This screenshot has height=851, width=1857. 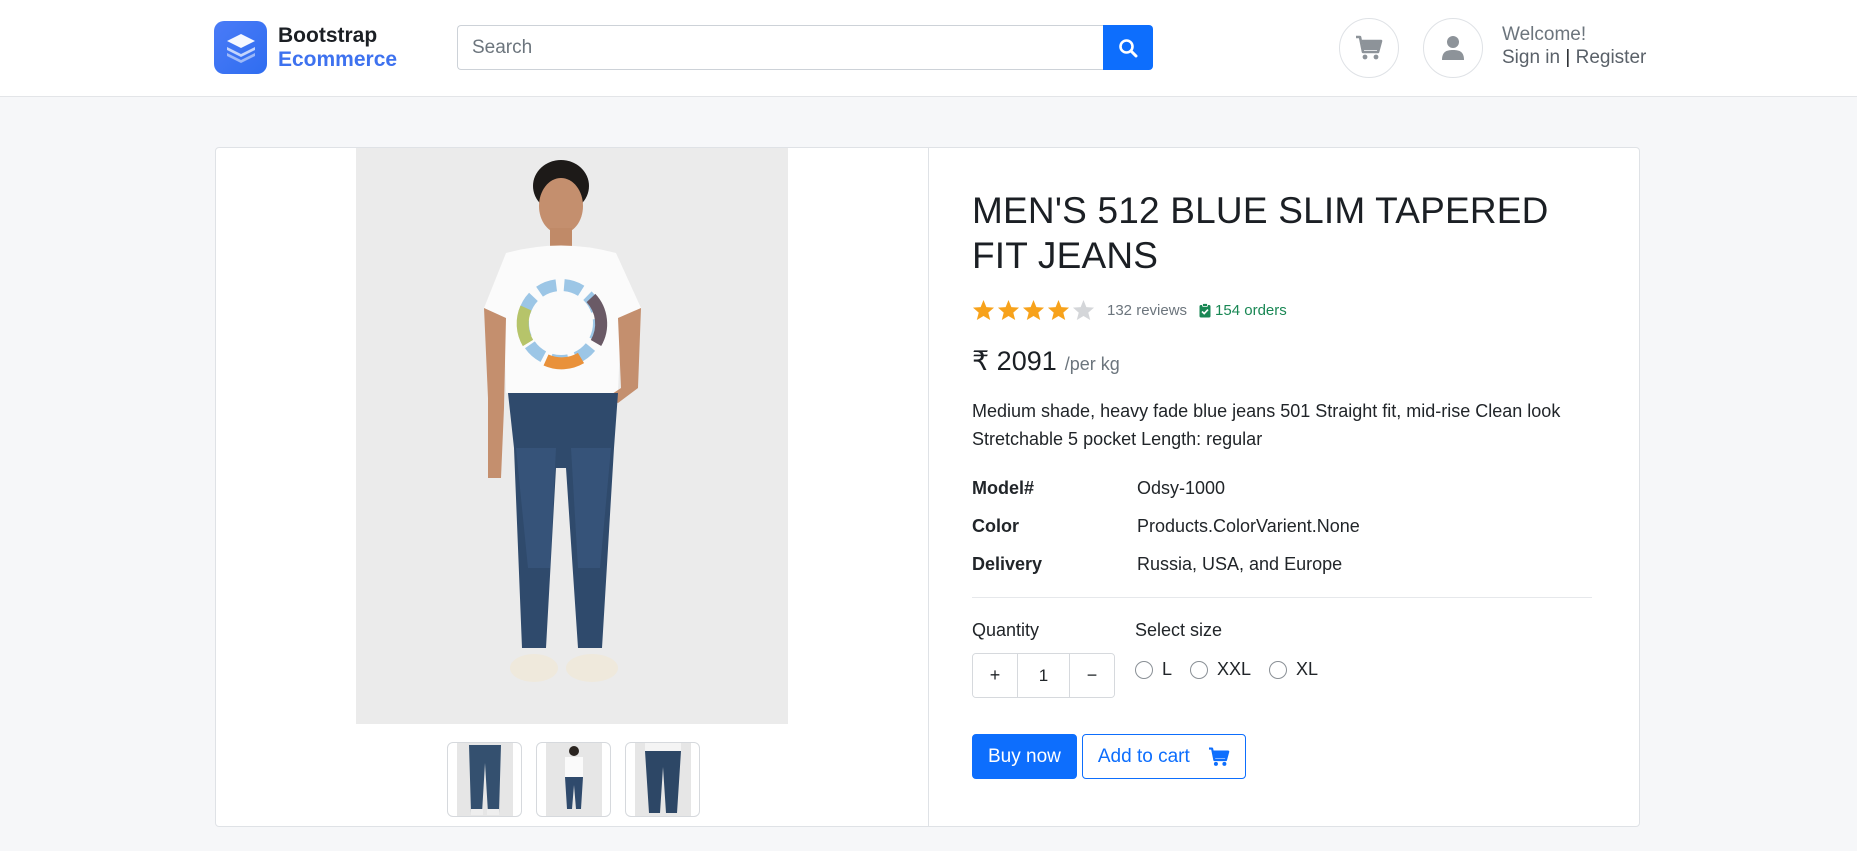 I want to click on user-icon, so click(x=1453, y=48).